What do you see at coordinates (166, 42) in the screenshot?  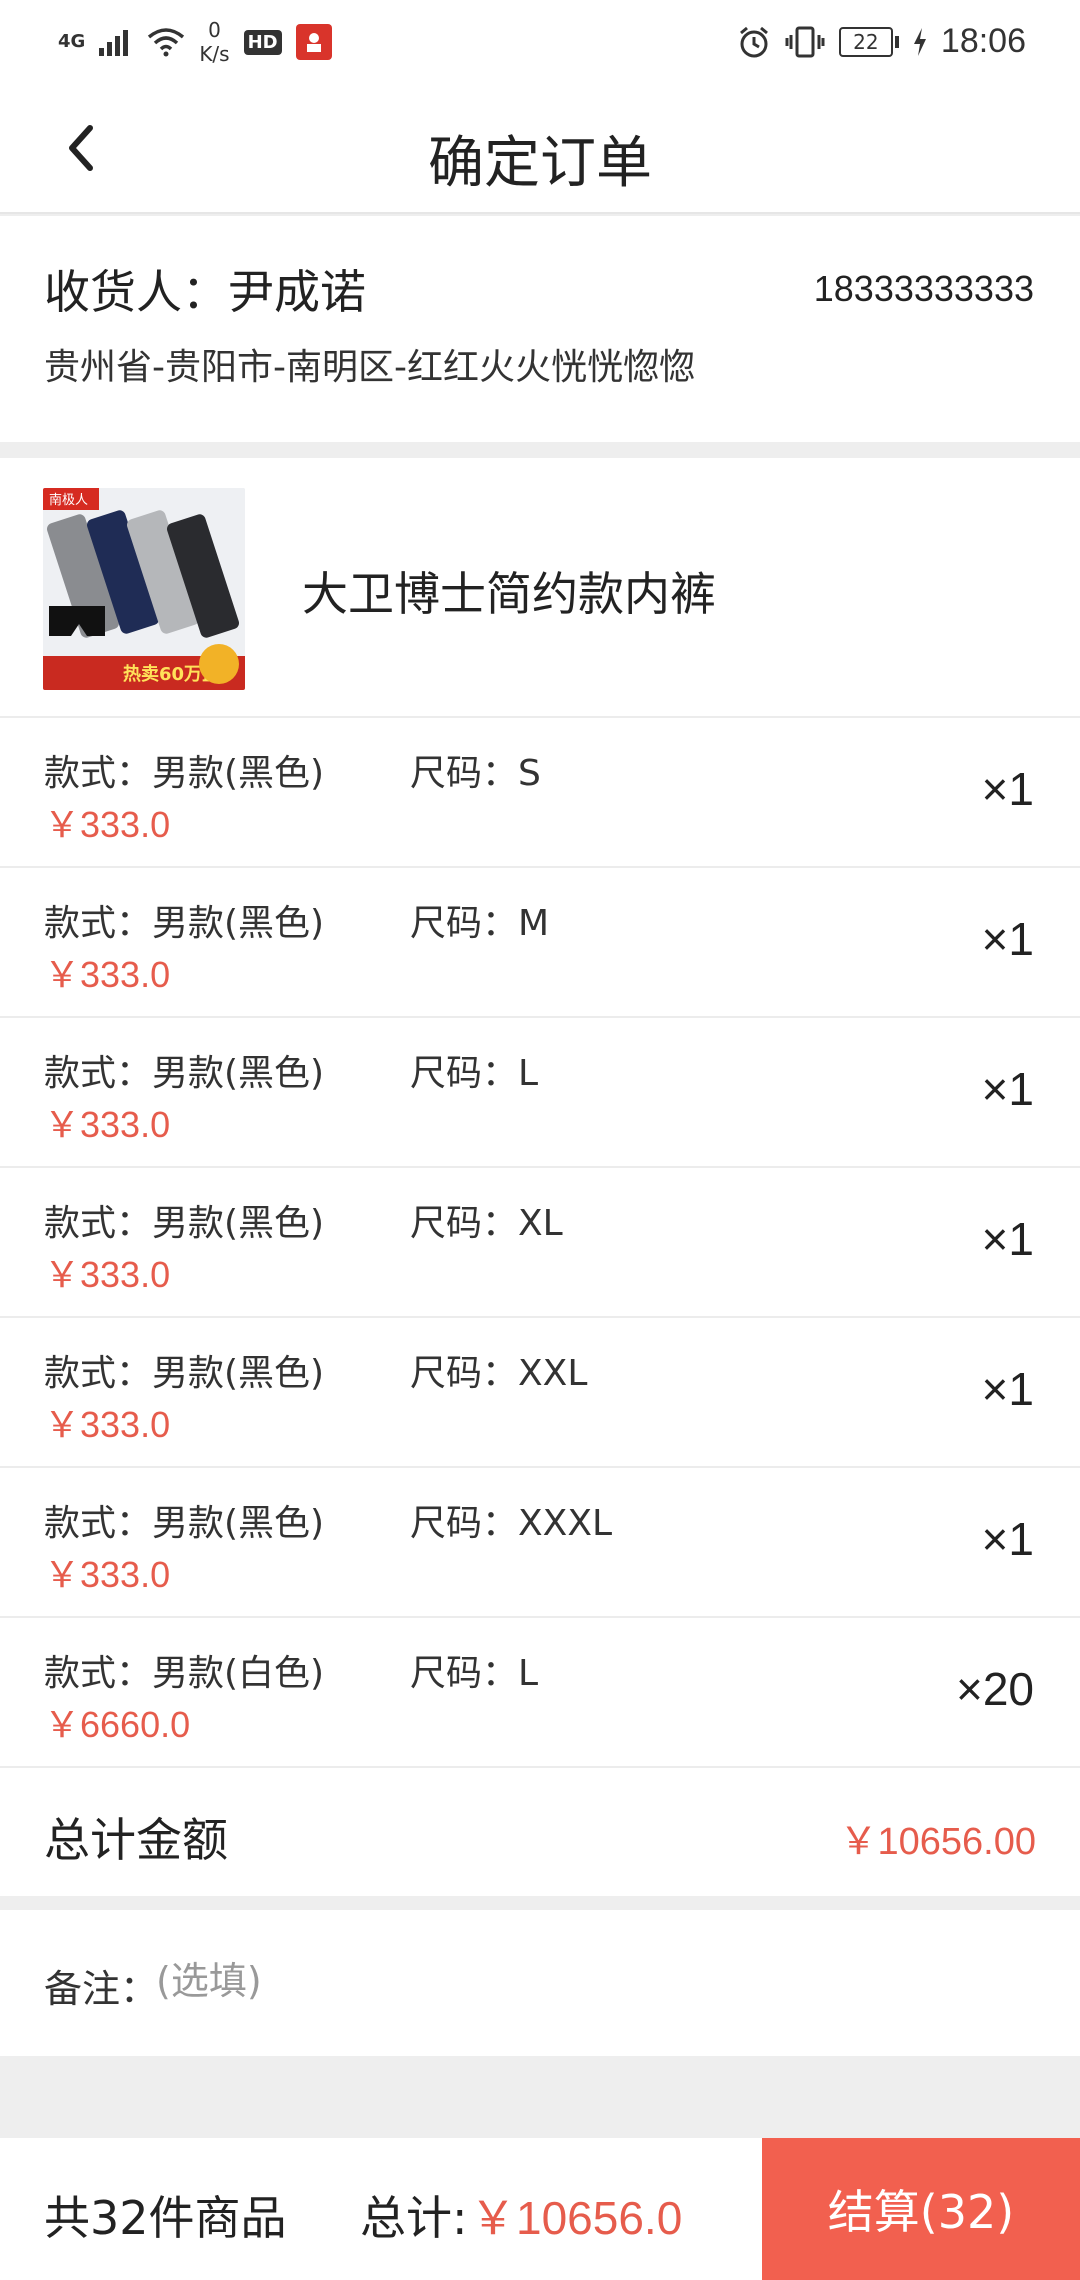 I see `wifi-icon` at bounding box center [166, 42].